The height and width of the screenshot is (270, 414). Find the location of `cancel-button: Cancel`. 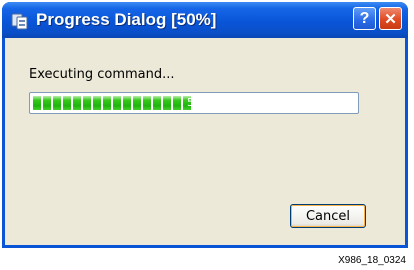

cancel-button: Cancel is located at coordinates (328, 216).